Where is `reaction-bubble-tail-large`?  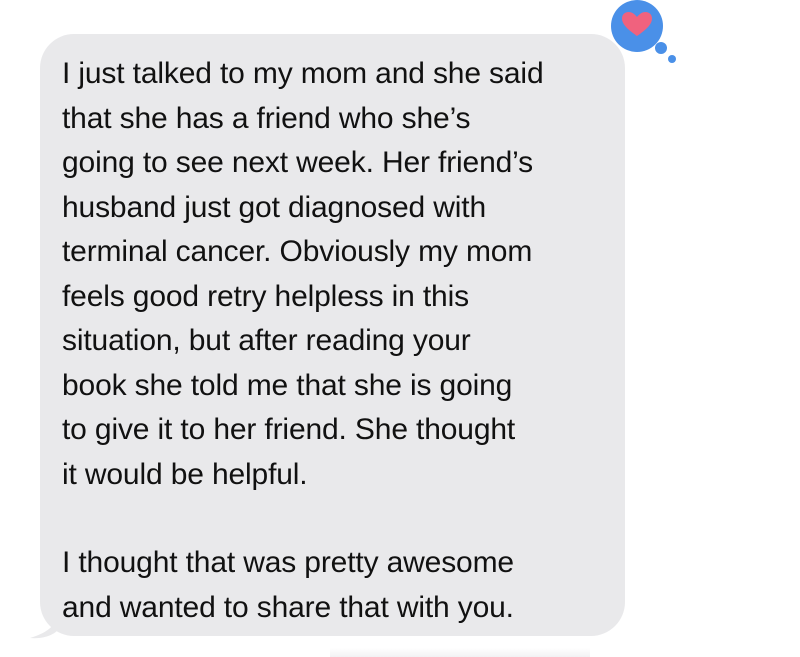
reaction-bubble-tail-large is located at coordinates (661, 48).